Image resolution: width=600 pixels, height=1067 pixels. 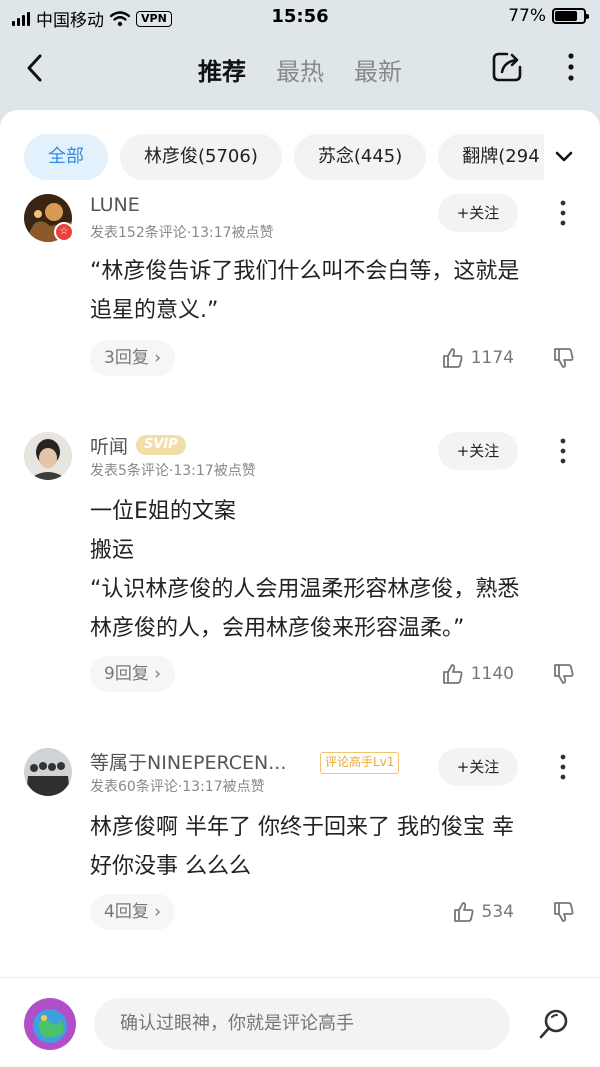 I want to click on tab-hottest: 最热, so click(x=300, y=69).